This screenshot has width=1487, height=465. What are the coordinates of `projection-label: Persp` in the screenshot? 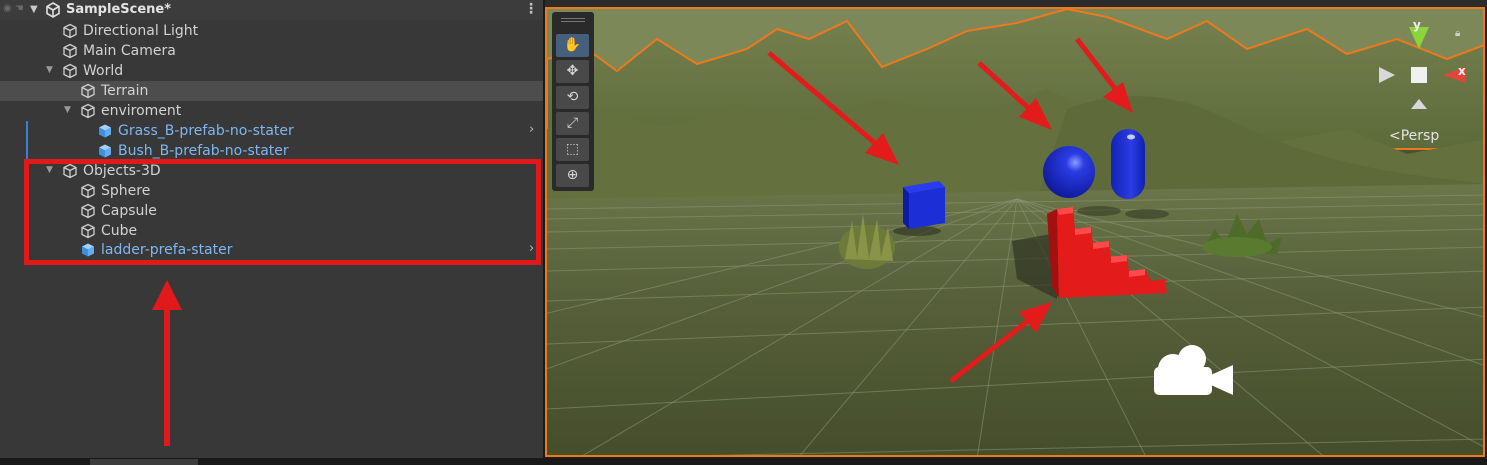 It's located at (1420, 136).